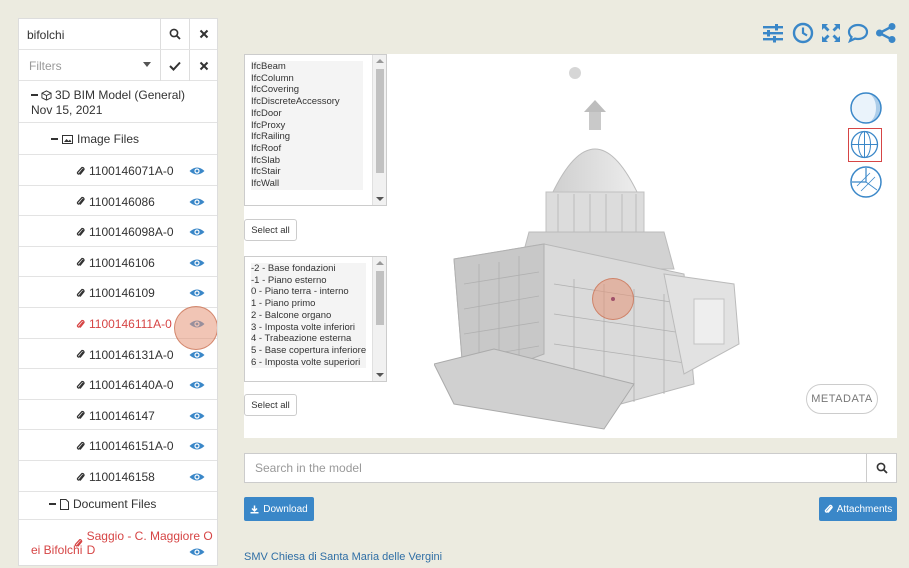 The width and height of the screenshot is (909, 568). What do you see at coordinates (307, 67) in the screenshot?
I see `list-option: IfcBeam` at bounding box center [307, 67].